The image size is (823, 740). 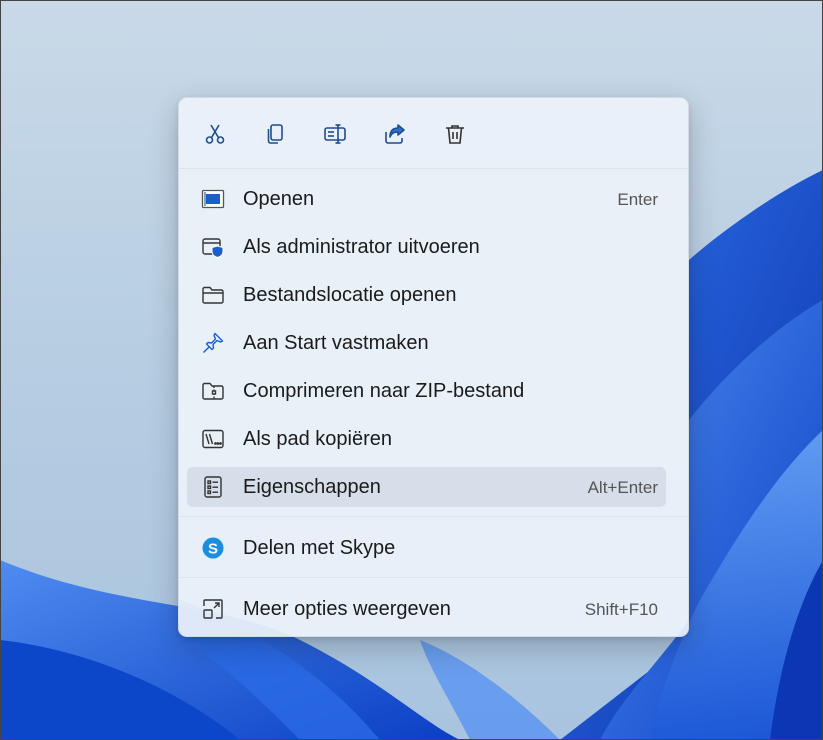 What do you see at coordinates (213, 439) in the screenshot?
I see `copy-path-icon` at bounding box center [213, 439].